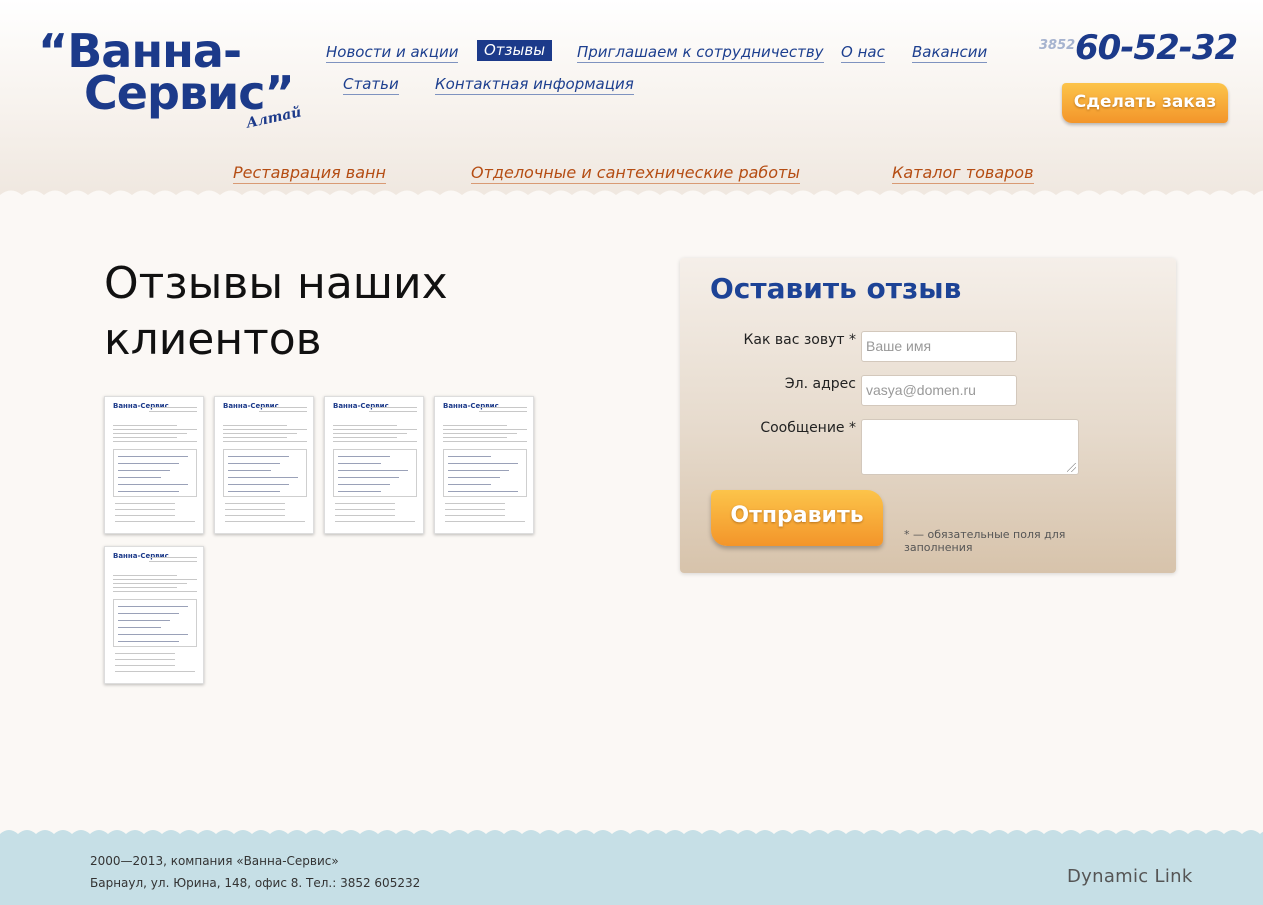  What do you see at coordinates (820, 384) in the screenshot?
I see `email-label: Эл. адрес` at bounding box center [820, 384].